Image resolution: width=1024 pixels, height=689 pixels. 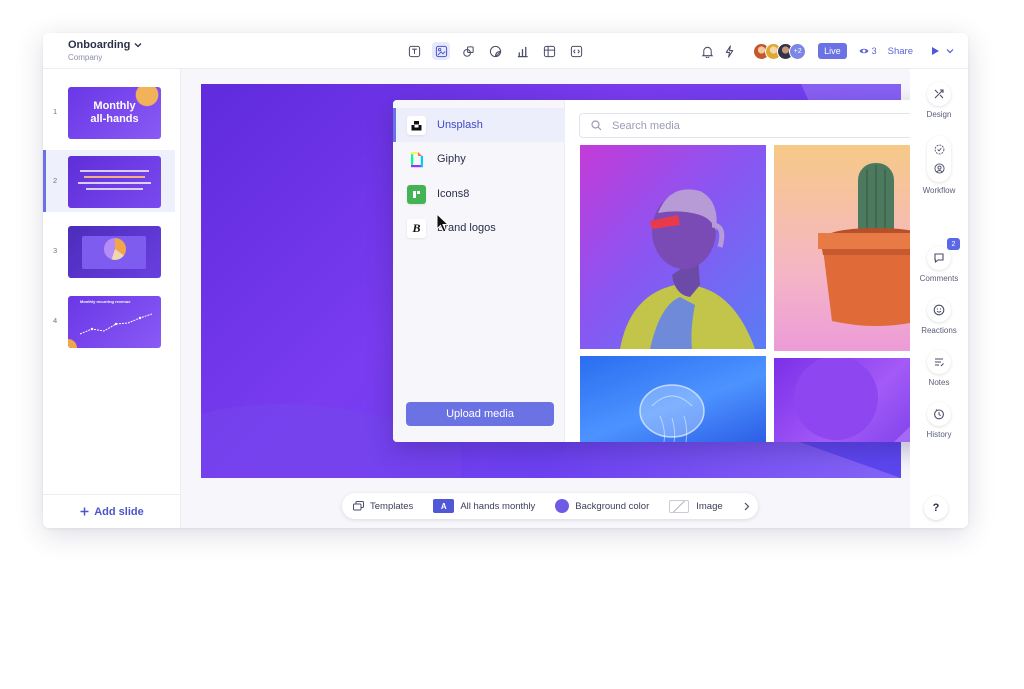 What do you see at coordinates (942, 51) in the screenshot?
I see `present-button` at bounding box center [942, 51].